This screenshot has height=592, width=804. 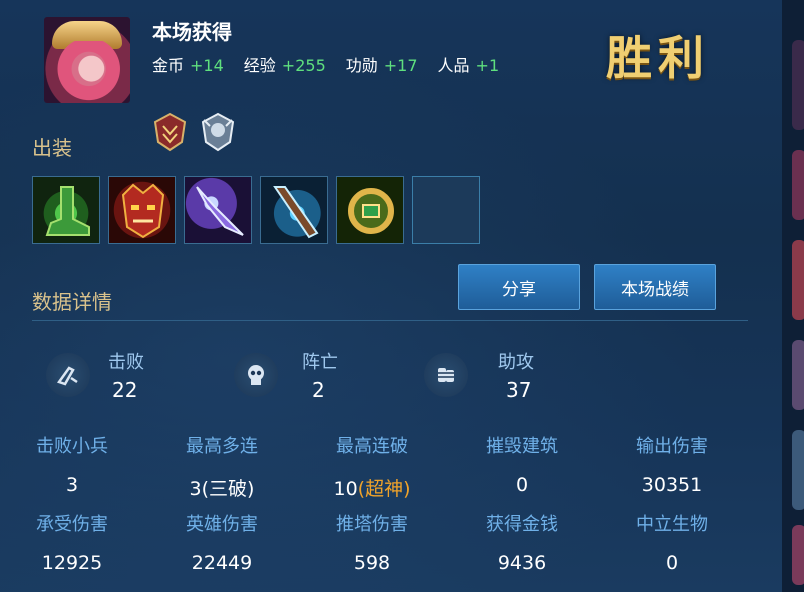 What do you see at coordinates (52, 148) in the screenshot?
I see `equipment-title: 出装` at bounding box center [52, 148].